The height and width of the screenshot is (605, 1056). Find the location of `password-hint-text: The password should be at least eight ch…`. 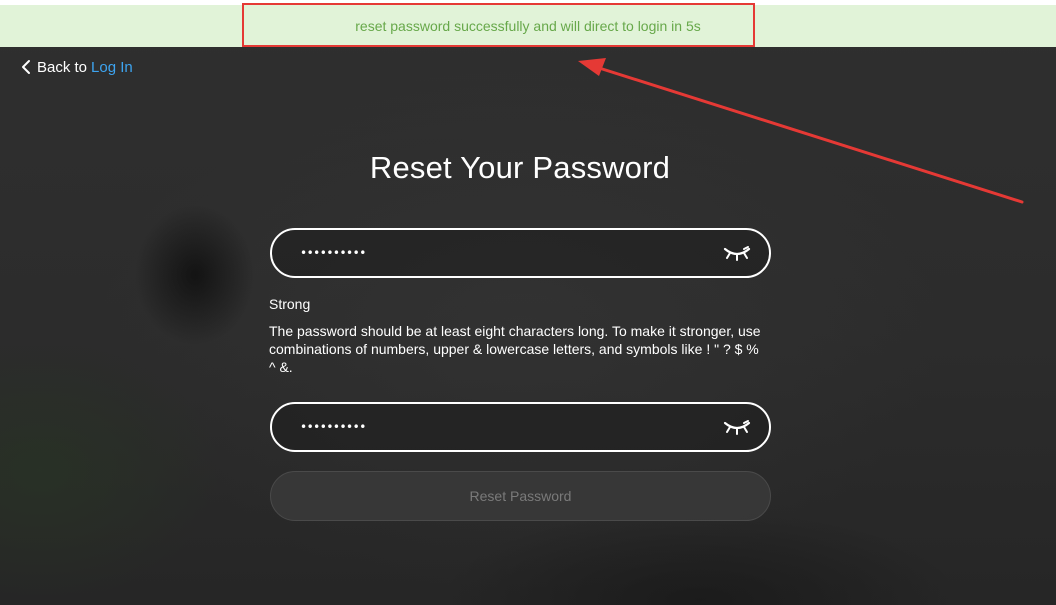

password-hint-text: The password should be at least eight ch… is located at coordinates (515, 349).